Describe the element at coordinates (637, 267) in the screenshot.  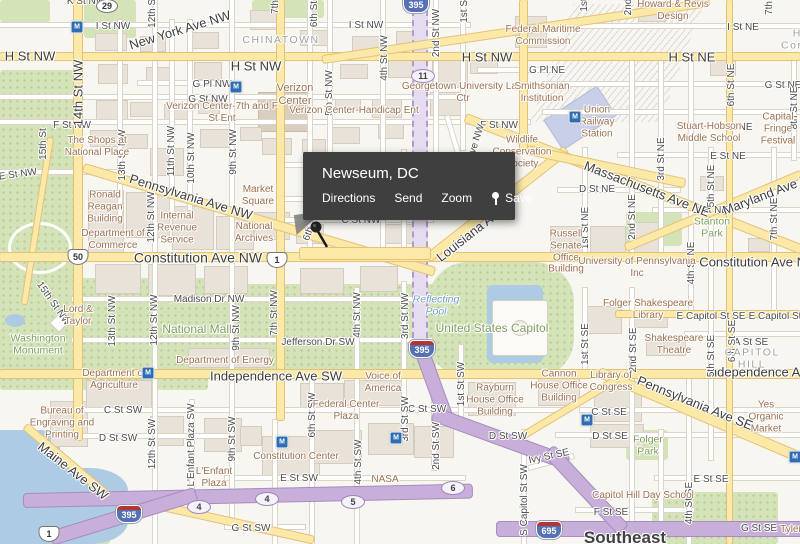
I see `place-label: University of Pennsylvania Inc` at that location.